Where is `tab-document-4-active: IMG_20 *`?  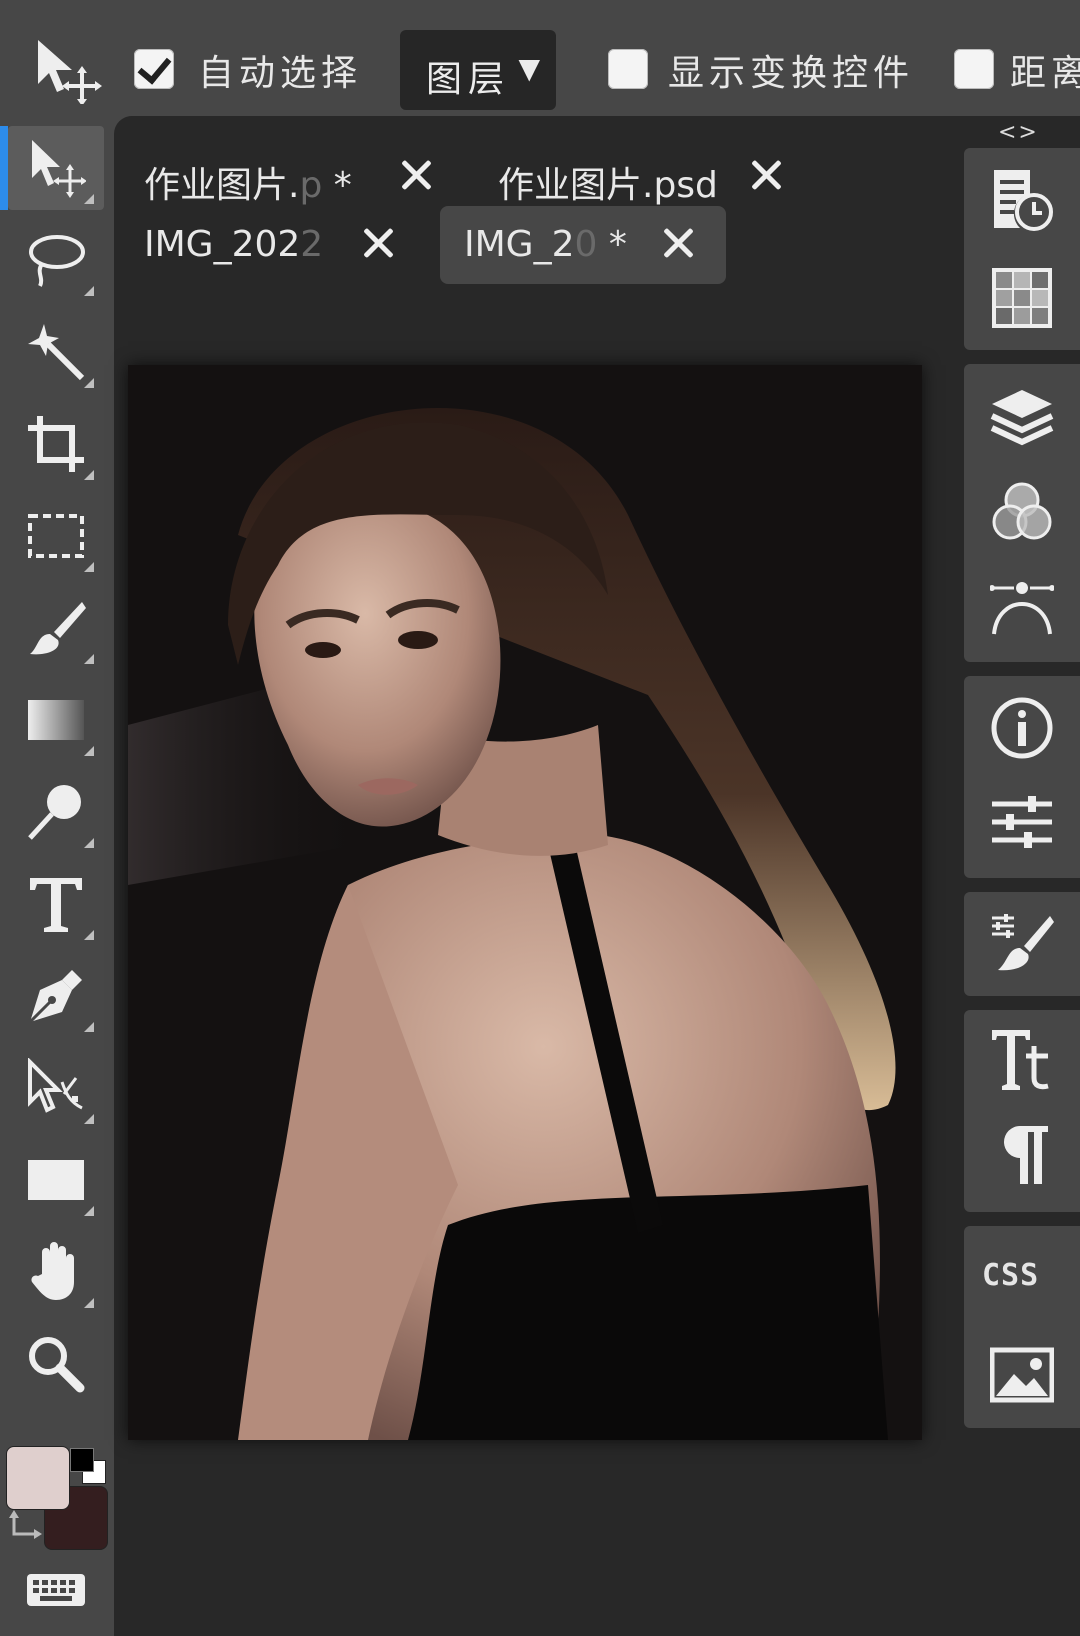 tab-document-4-active: IMG_20 * is located at coordinates (583, 245).